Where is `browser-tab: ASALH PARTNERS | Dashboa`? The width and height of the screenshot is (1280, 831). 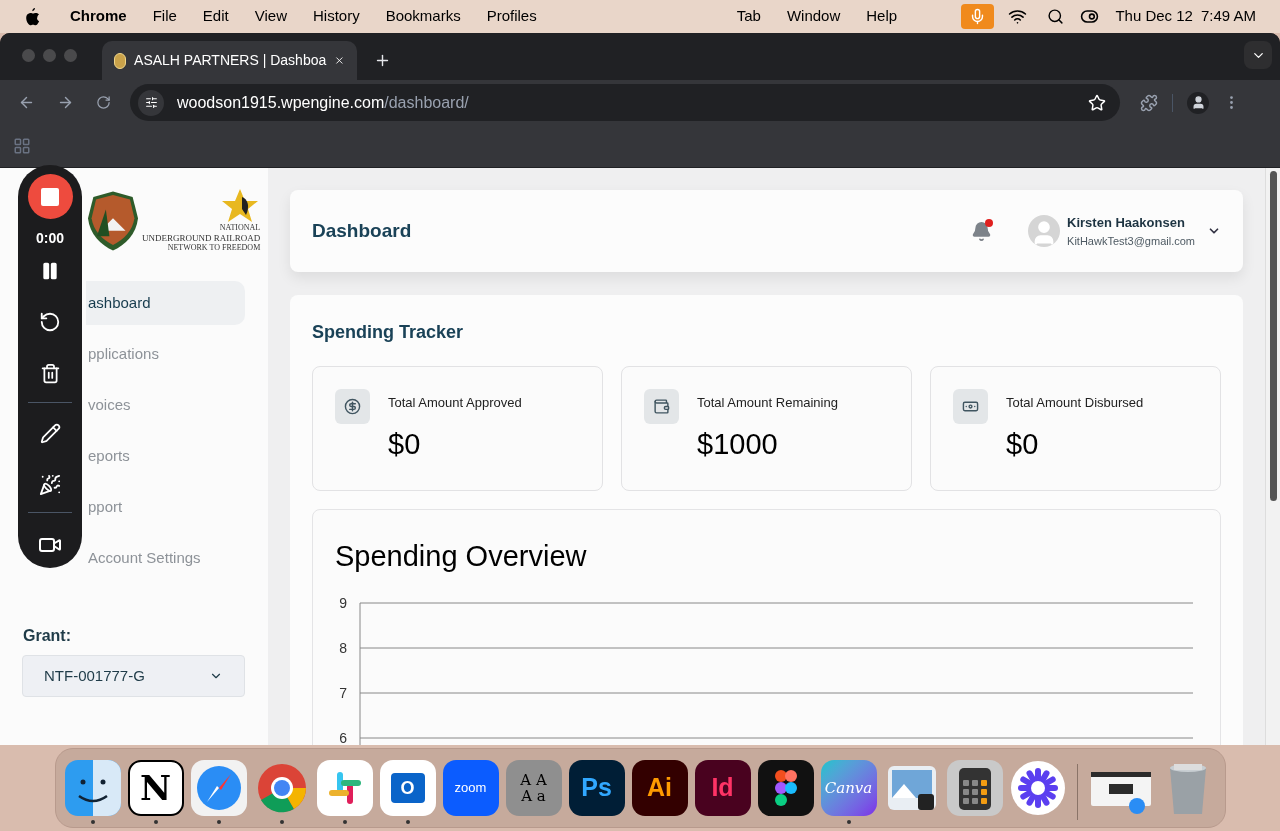 browser-tab: ASALH PARTNERS | Dashboa is located at coordinates (229, 60).